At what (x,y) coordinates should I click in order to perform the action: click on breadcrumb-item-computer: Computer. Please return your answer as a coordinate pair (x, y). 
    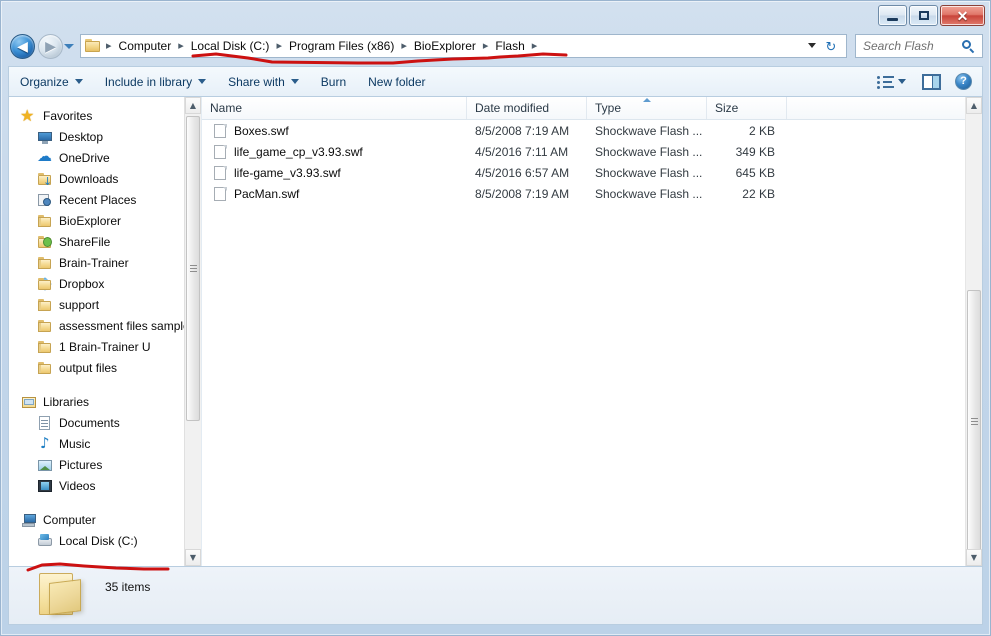
    Looking at the image, I should click on (145, 46).